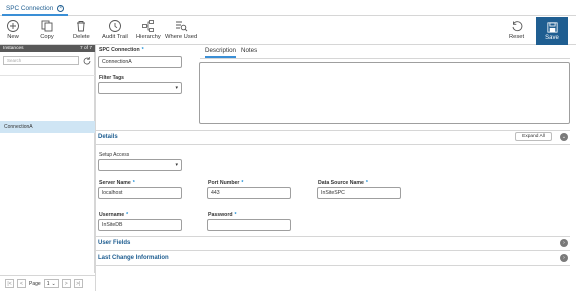  What do you see at coordinates (61, 8) in the screenshot?
I see `close-tab-icon: ×` at bounding box center [61, 8].